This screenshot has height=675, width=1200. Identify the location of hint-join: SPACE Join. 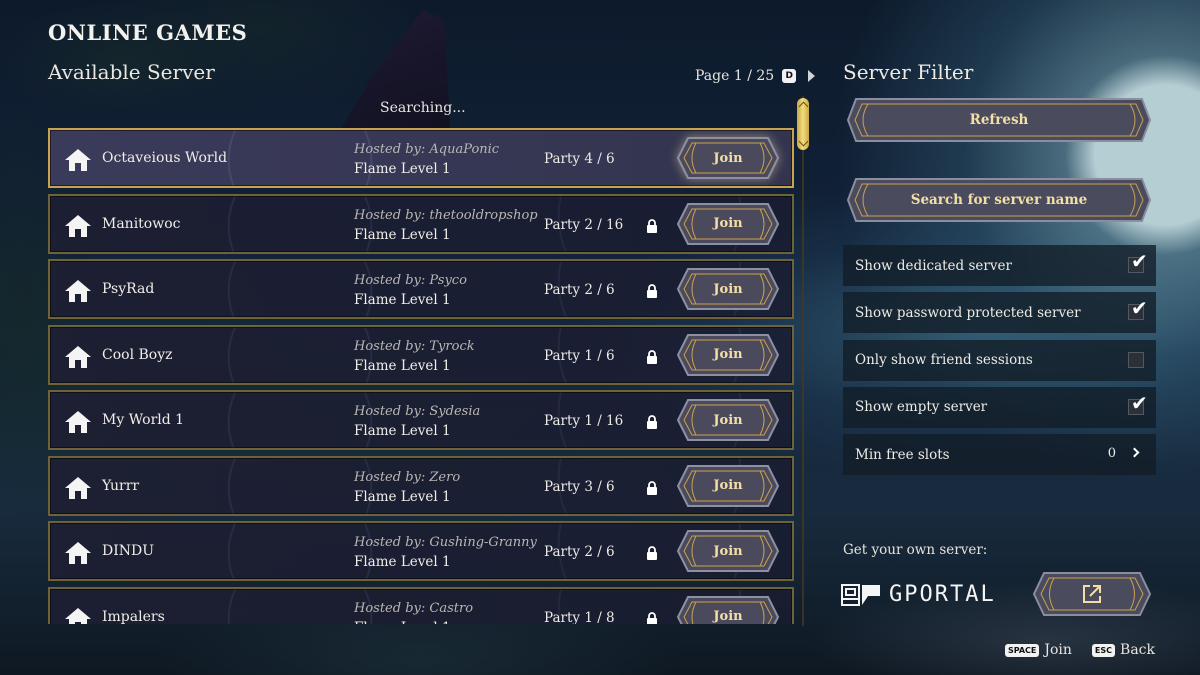
(1038, 650).